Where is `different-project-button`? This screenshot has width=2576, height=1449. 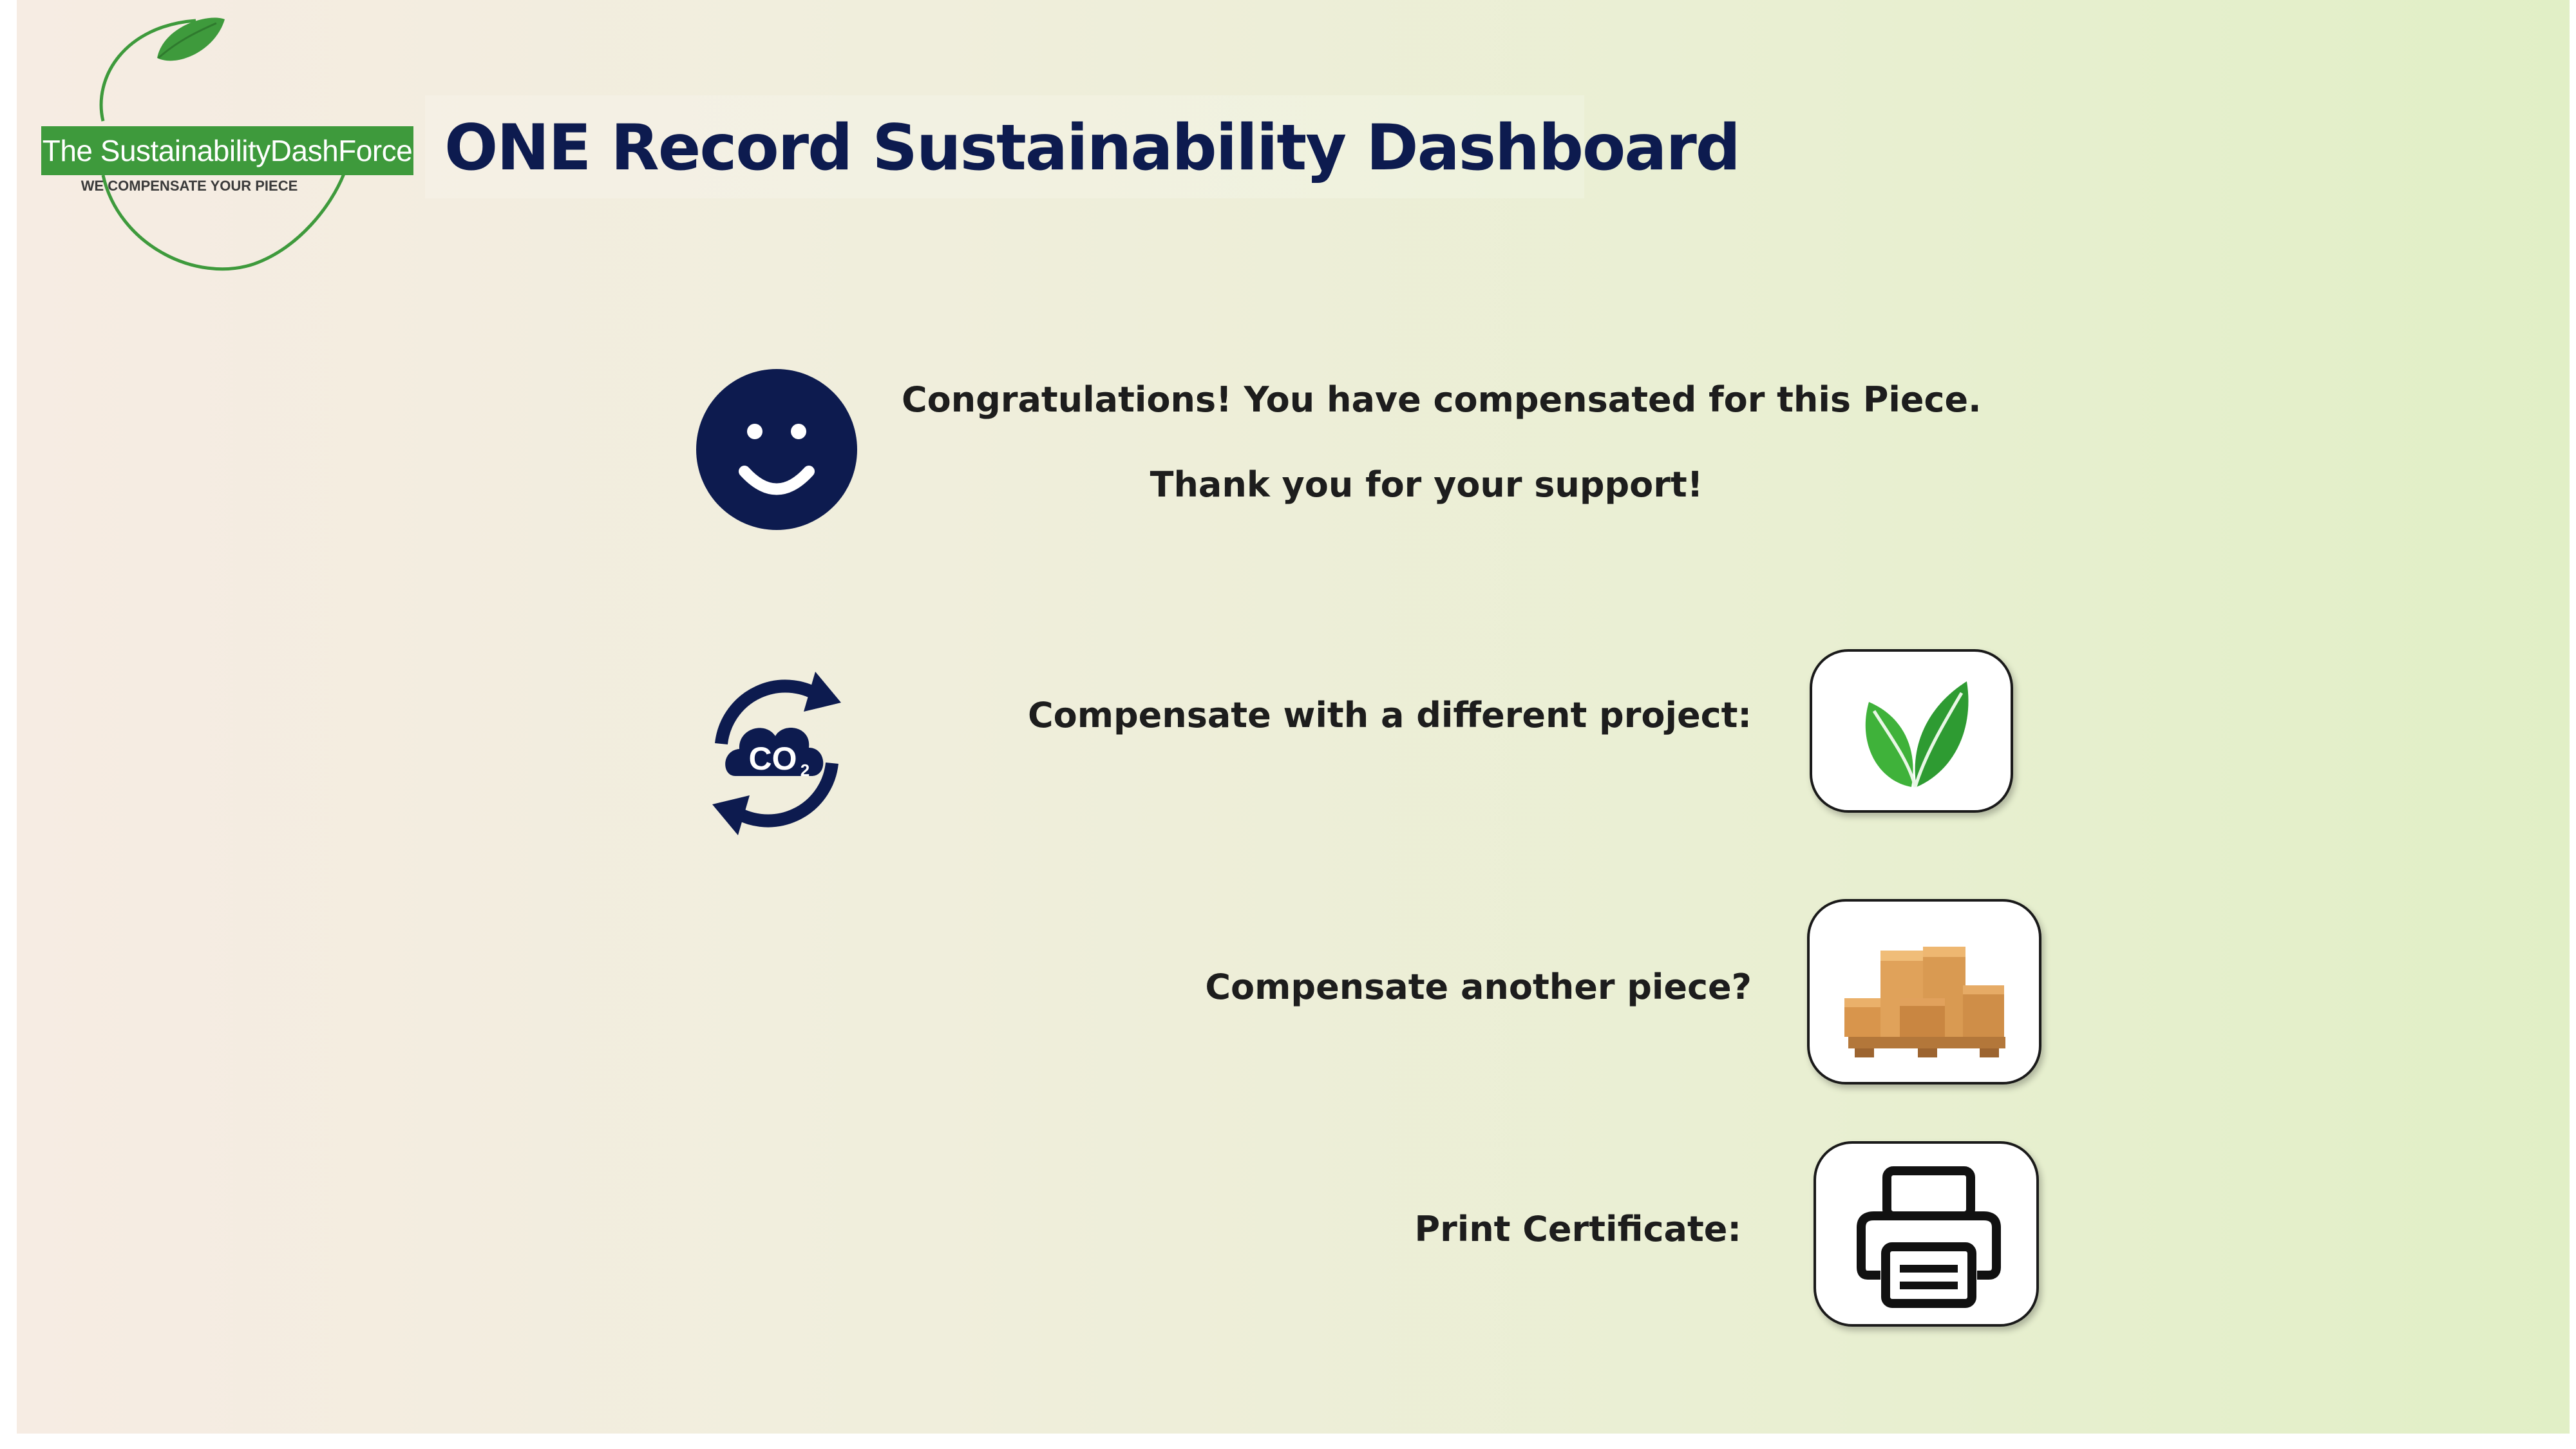 different-project-button is located at coordinates (1911, 731).